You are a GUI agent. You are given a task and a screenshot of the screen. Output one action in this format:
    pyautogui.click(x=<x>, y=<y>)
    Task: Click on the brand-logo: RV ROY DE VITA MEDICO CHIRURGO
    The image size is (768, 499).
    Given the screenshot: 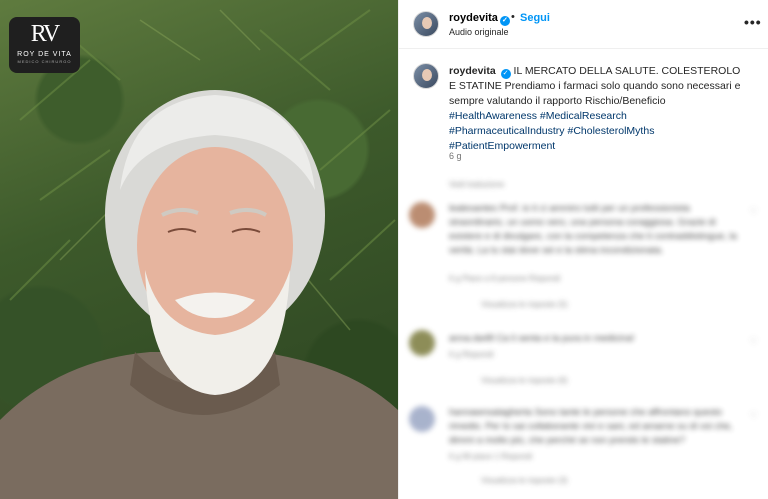 What is the action you would take?
    pyautogui.click(x=44, y=45)
    